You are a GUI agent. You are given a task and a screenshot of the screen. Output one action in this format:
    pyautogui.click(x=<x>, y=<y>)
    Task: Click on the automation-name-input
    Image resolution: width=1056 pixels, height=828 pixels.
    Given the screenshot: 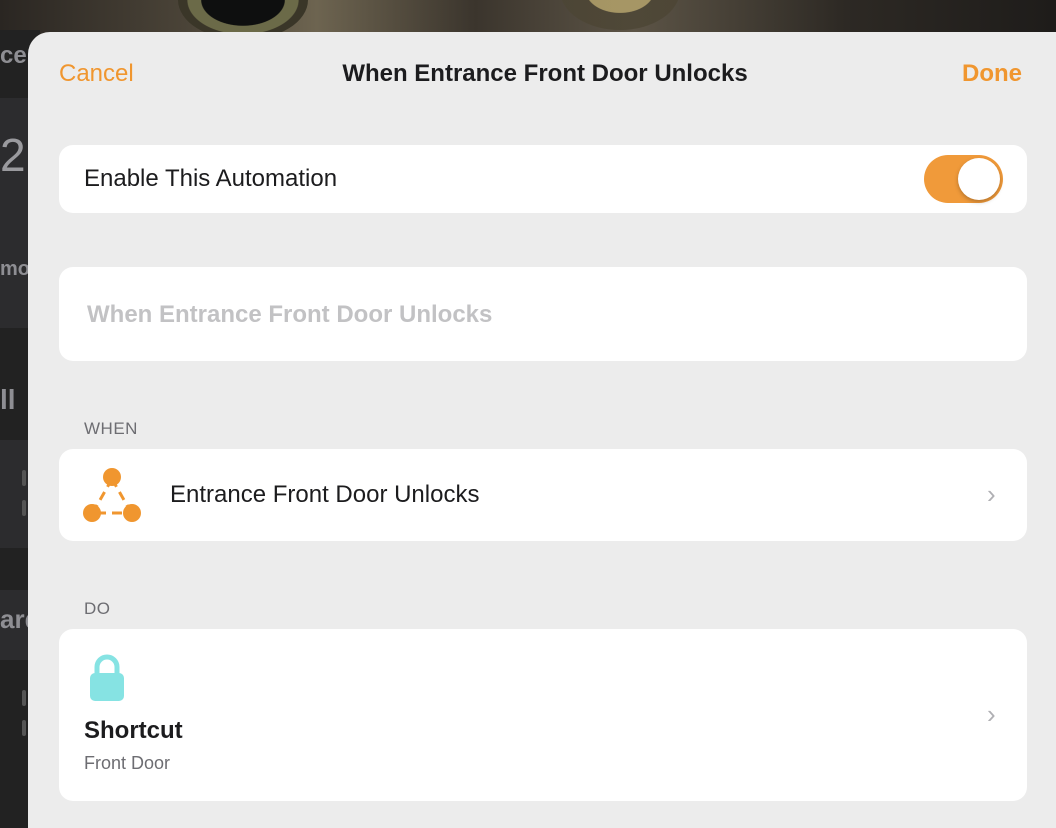 What is the action you would take?
    pyautogui.click(x=537, y=315)
    